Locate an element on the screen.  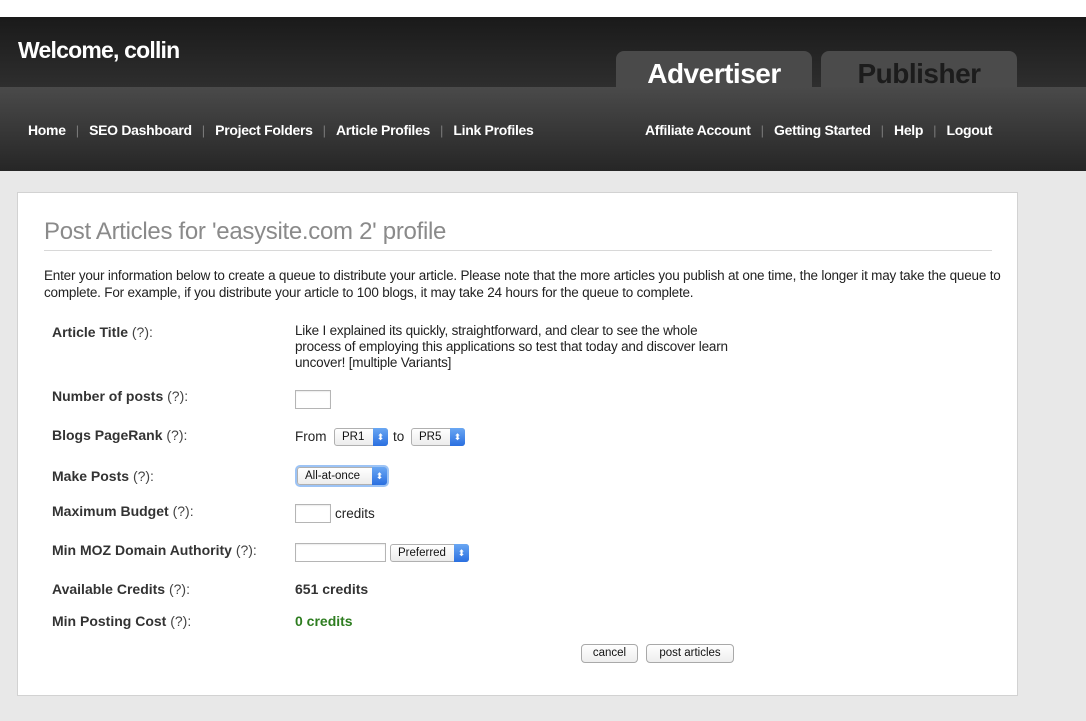
available-credits-label: Available Credits (?): is located at coordinates (121, 589).